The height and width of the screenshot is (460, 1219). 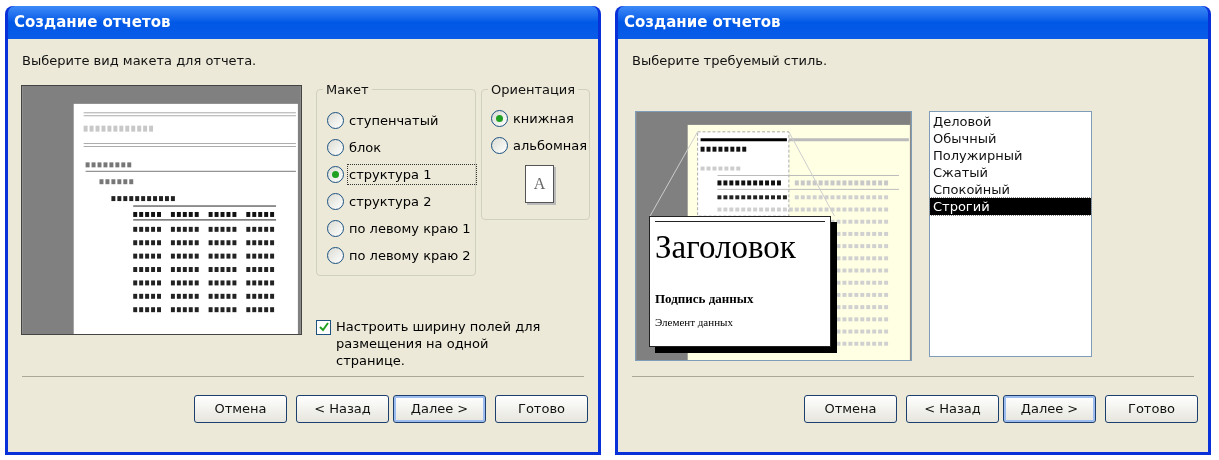 What do you see at coordinates (730, 61) in the screenshot?
I see `instruction-text: Выберите требуемый стиль.` at bounding box center [730, 61].